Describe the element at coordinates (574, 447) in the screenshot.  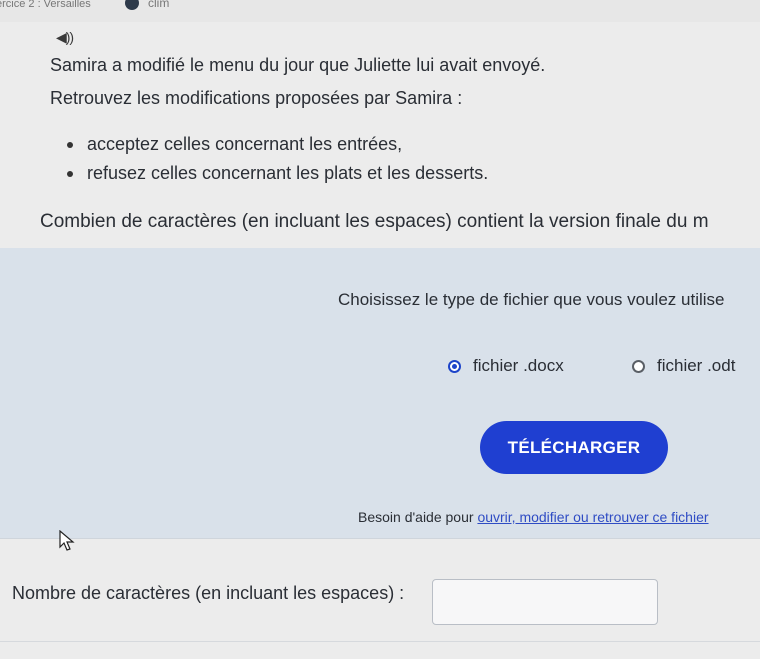
I see `download-button: TÉLÉCHARGER` at that location.